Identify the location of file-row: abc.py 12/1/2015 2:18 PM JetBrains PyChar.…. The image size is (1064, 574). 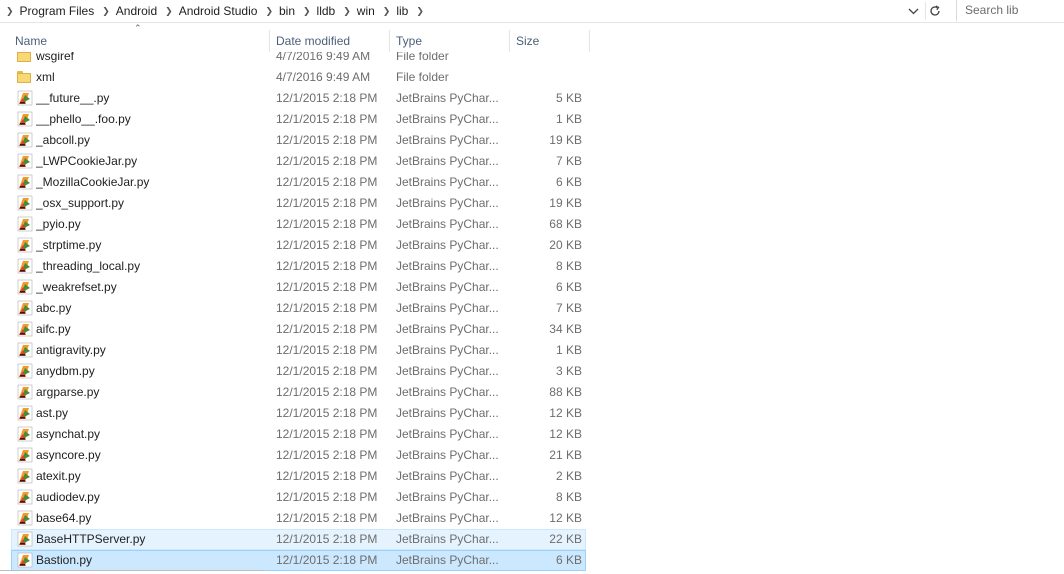
(300, 308).